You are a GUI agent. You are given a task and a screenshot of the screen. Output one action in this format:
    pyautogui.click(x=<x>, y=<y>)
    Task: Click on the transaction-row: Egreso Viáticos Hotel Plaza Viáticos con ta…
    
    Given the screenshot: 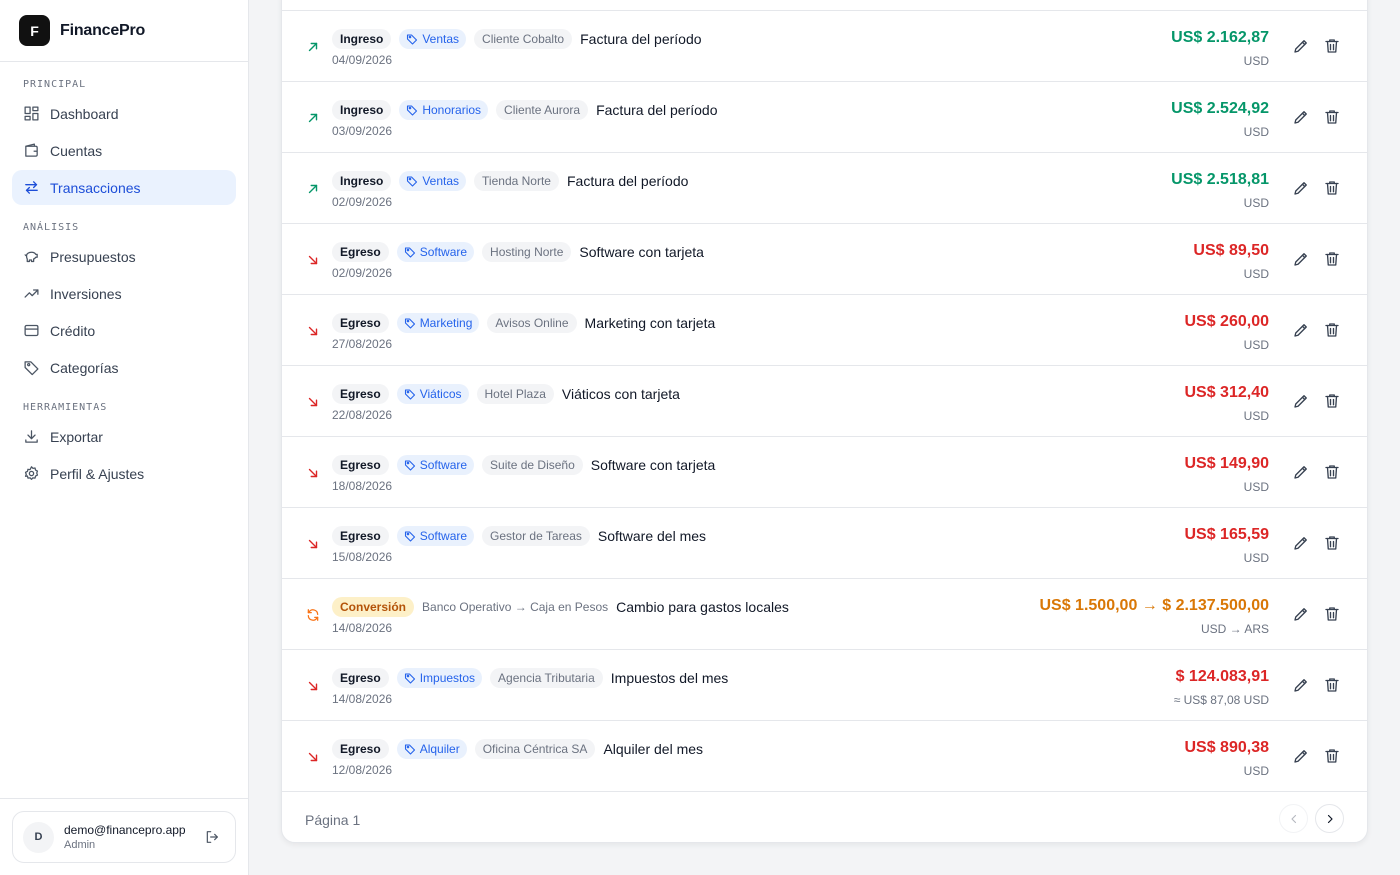 What is the action you would take?
    pyautogui.click(x=824, y=400)
    